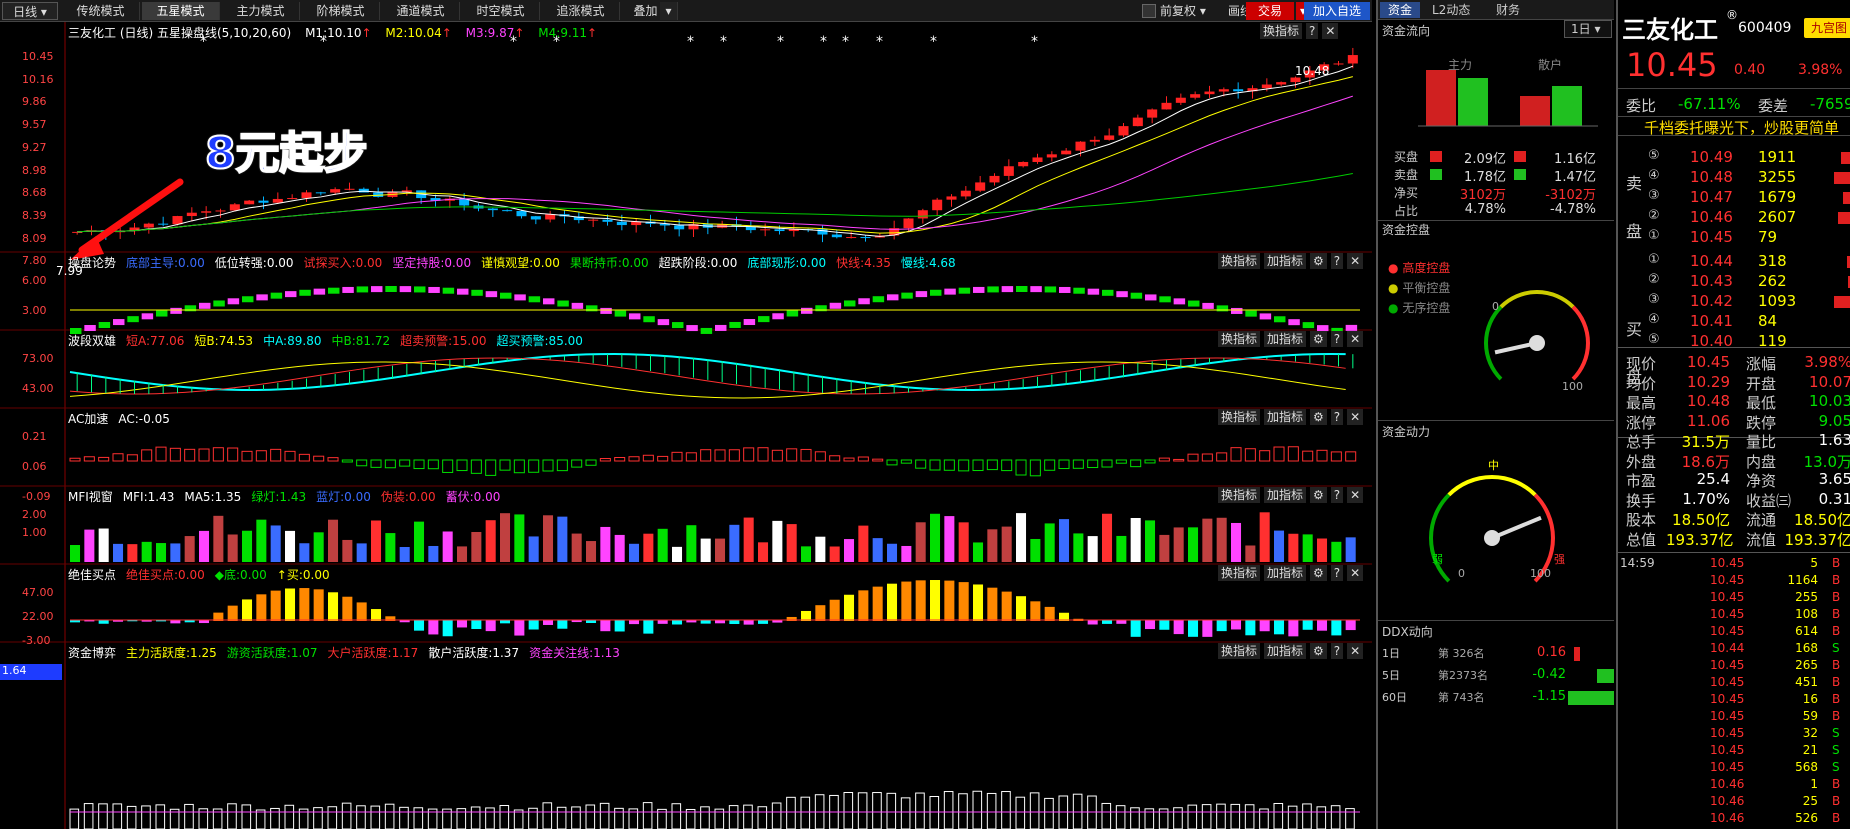 This screenshot has width=1850, height=829. What do you see at coordinates (1508, 10) in the screenshot?
I see `tab-finance: 财务` at bounding box center [1508, 10].